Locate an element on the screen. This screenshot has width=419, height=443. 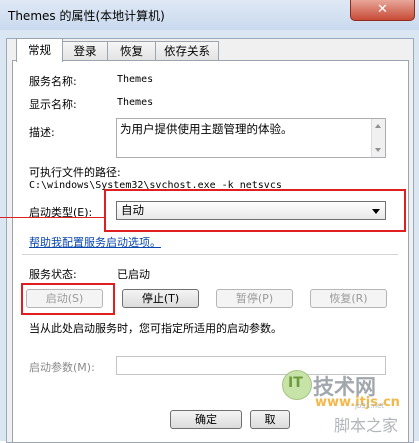
tab-dependencies: 依存关系 is located at coordinates (187, 51).